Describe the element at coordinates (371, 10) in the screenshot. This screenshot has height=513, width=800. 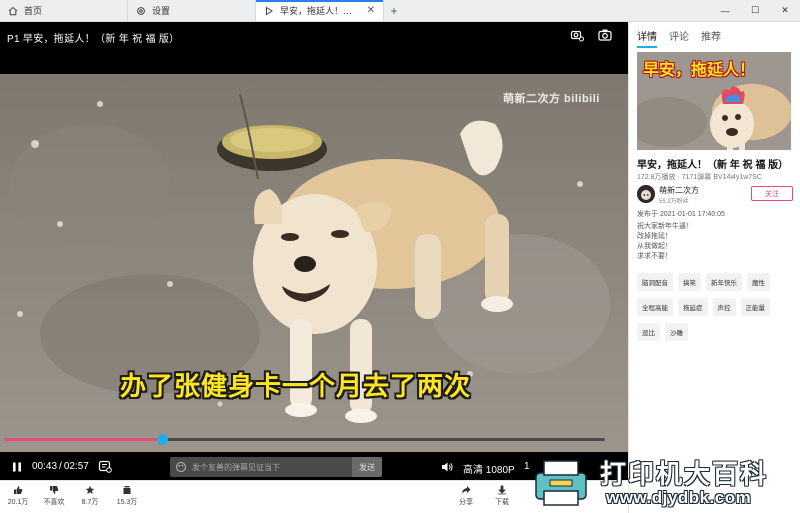
I see `close-icon: ✕` at that location.